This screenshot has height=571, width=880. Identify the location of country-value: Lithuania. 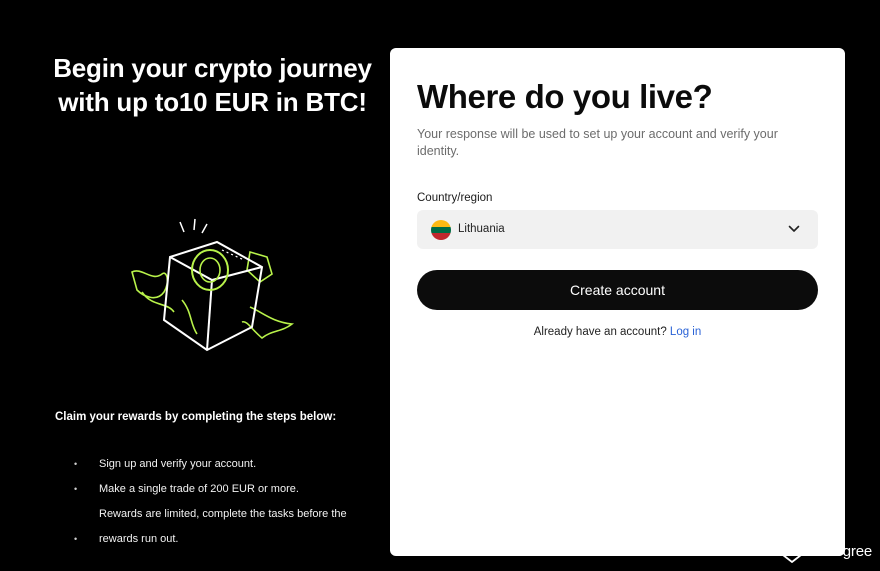
(481, 229).